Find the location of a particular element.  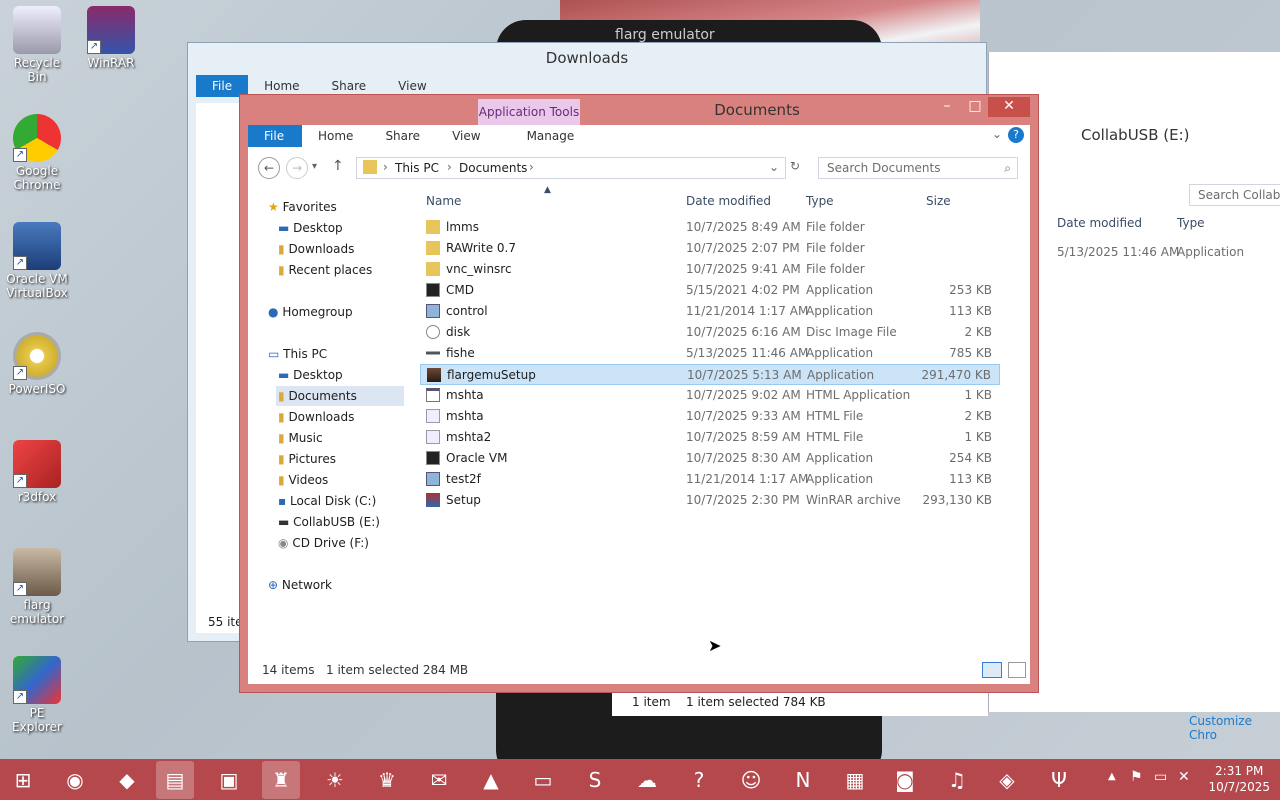

start-button: ⊞ is located at coordinates (23, 780).